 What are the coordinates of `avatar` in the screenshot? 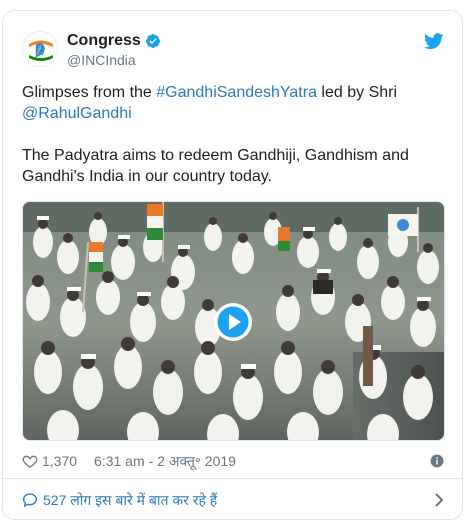 It's located at (40, 49).